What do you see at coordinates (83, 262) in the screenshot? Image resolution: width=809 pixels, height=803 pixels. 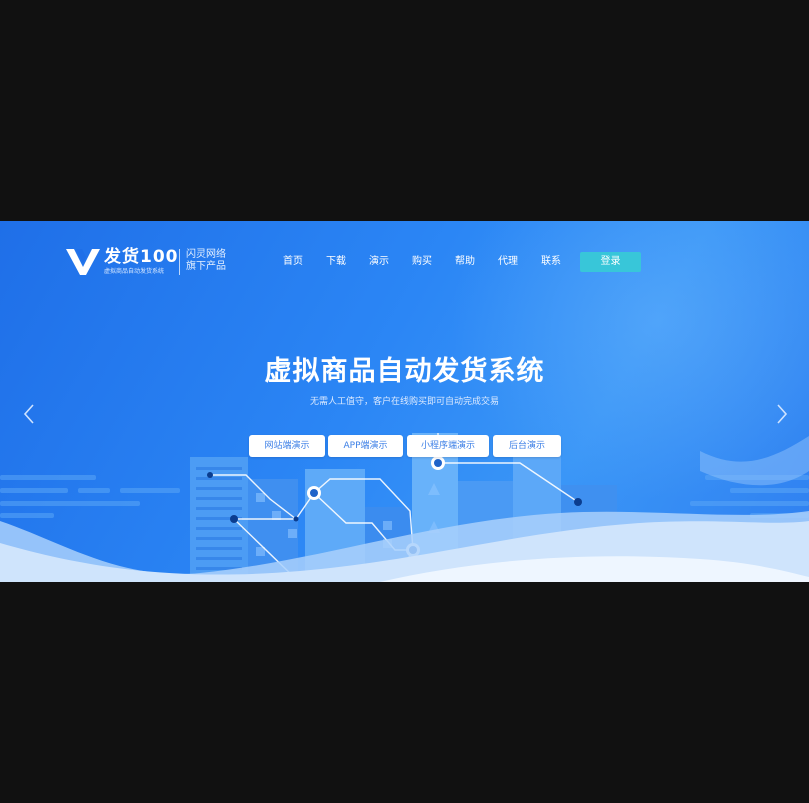 I see `logo-v-icon` at bounding box center [83, 262].